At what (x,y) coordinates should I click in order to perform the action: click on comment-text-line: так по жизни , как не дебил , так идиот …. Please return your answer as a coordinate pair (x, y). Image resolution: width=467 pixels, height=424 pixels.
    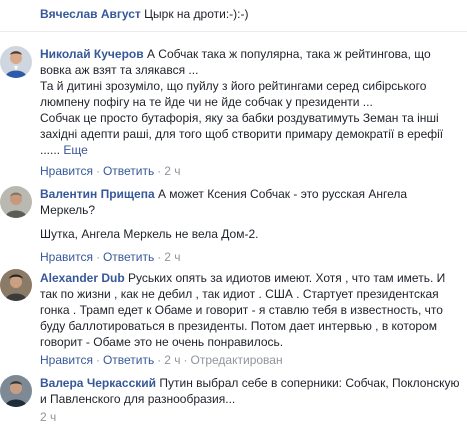
    Looking at the image, I should click on (239, 294).